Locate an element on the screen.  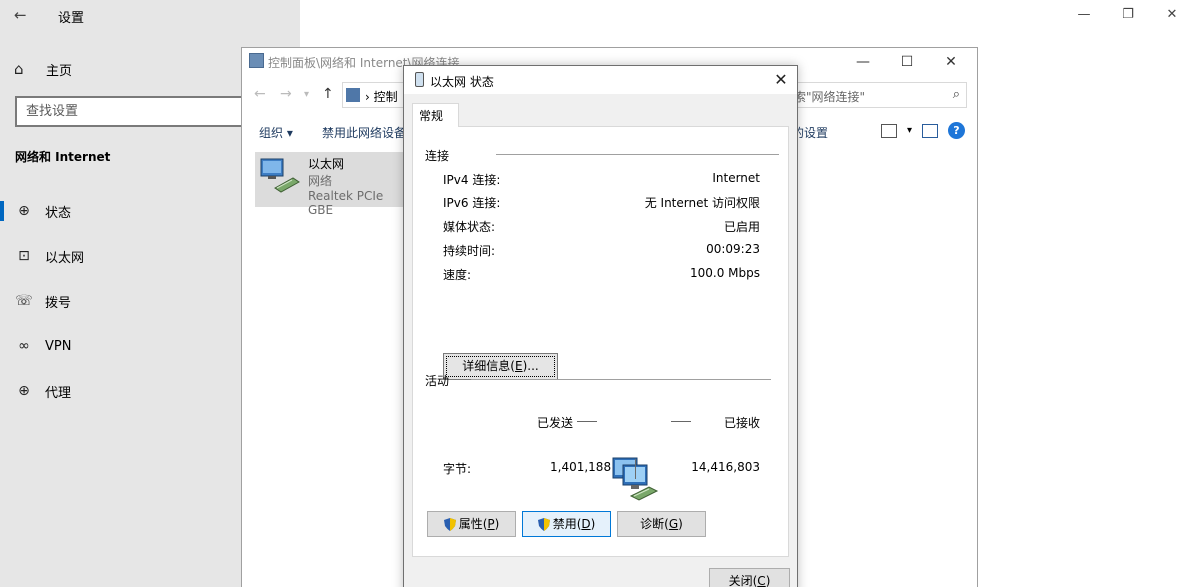
selected-indicator is located at coordinates (2, 211).